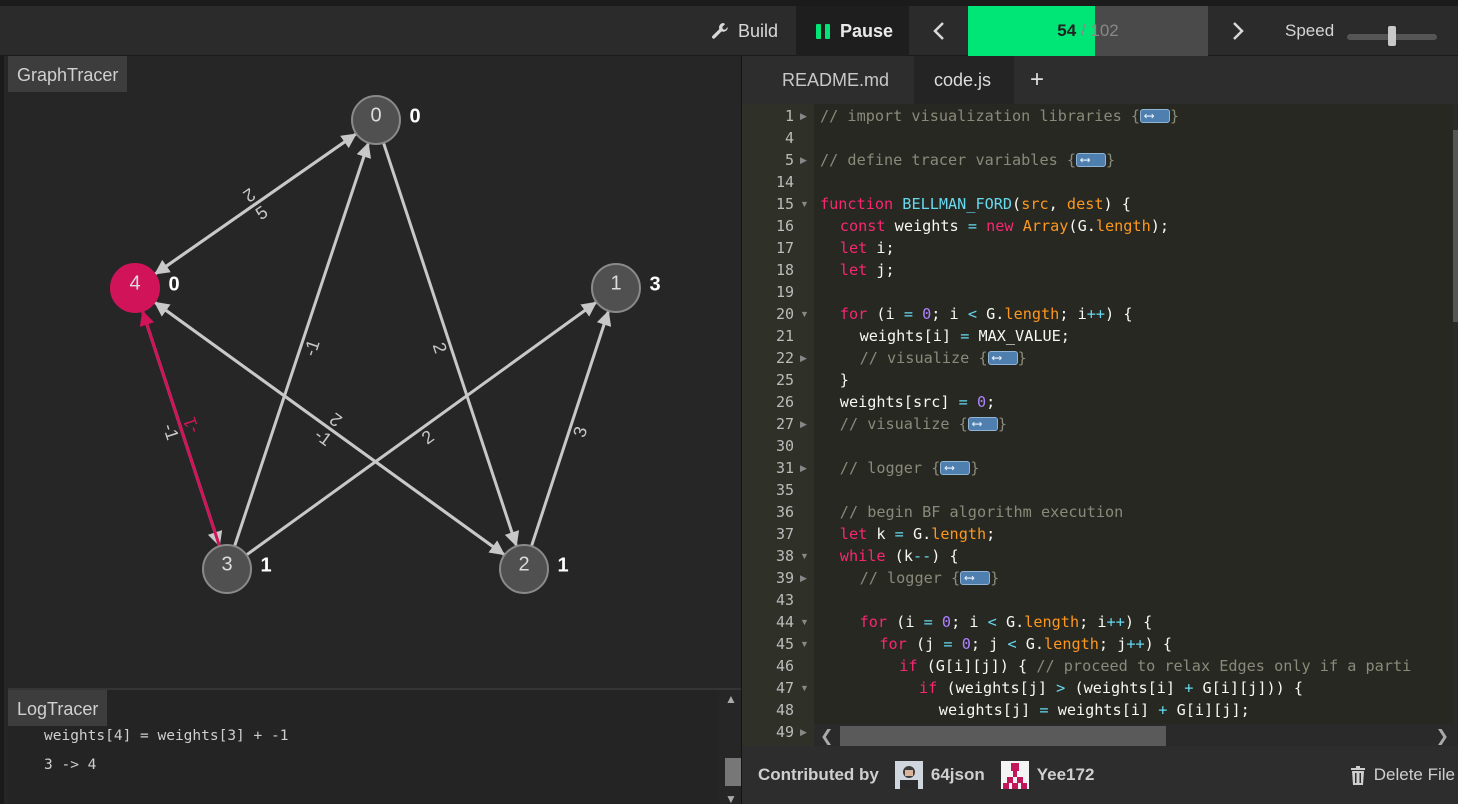 The height and width of the screenshot is (804, 1458). What do you see at coordinates (166, 751) in the screenshot?
I see `log-lines: weights[4] = weights[3] + -1 3 -> 4` at bounding box center [166, 751].